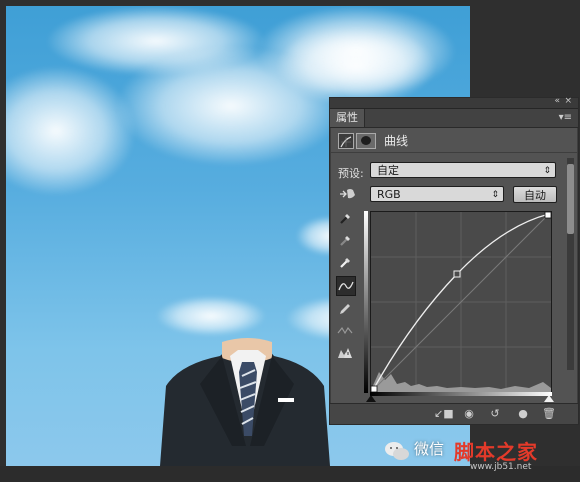  I want to click on eye-icon: ●, so click(523, 414).